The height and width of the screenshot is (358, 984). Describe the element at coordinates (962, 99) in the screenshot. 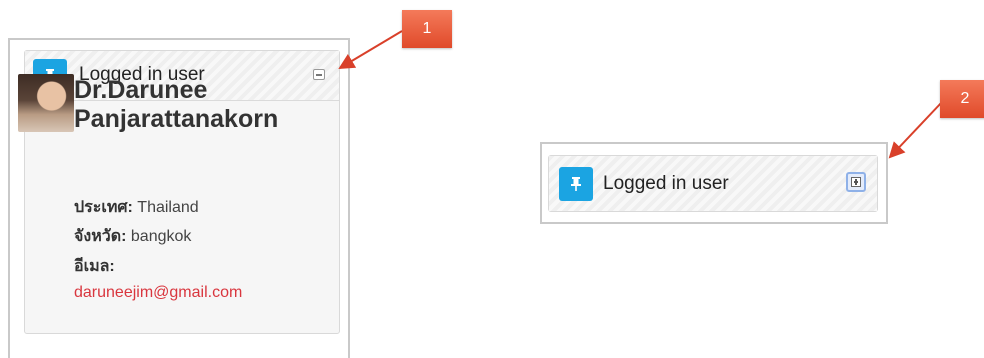

I see `annotation-badge-2: 2` at that location.